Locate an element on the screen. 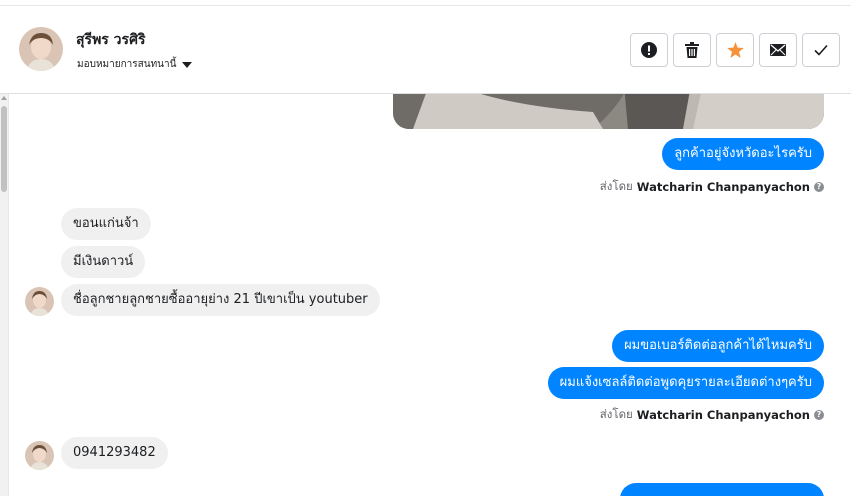 The height and width of the screenshot is (496, 851). spam-button is located at coordinates (649, 50).